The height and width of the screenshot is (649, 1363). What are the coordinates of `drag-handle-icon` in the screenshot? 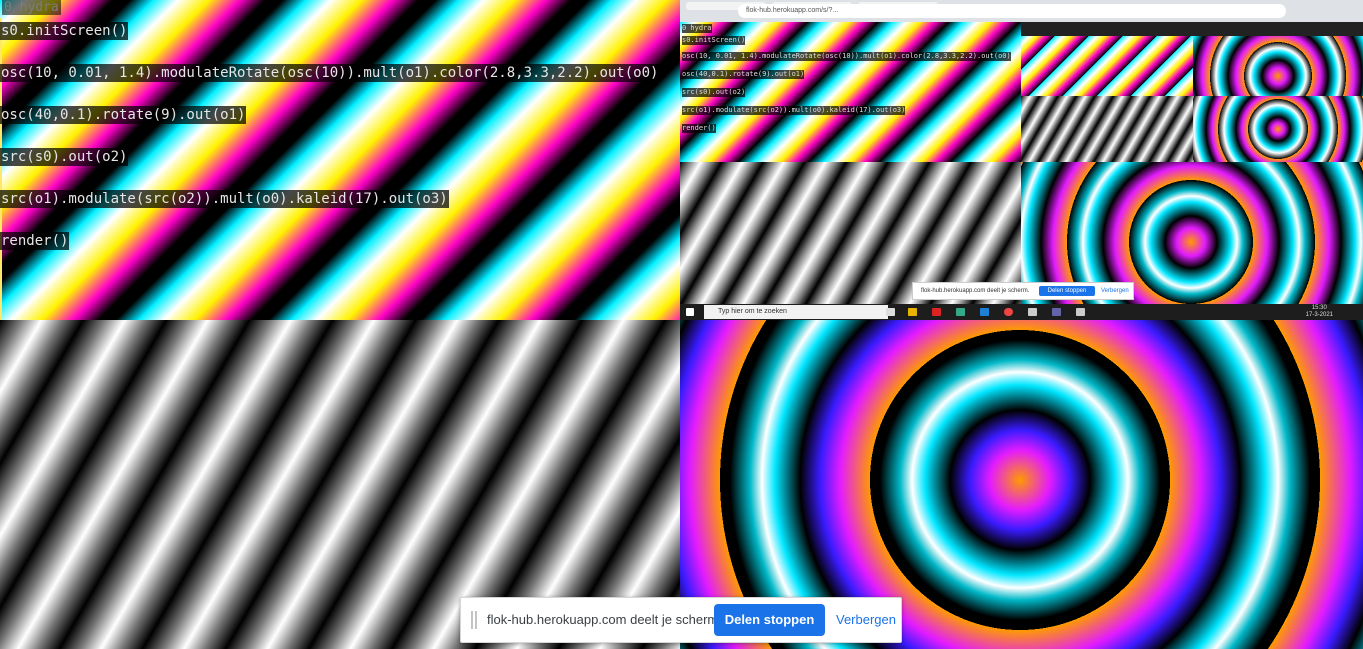 It's located at (474, 620).